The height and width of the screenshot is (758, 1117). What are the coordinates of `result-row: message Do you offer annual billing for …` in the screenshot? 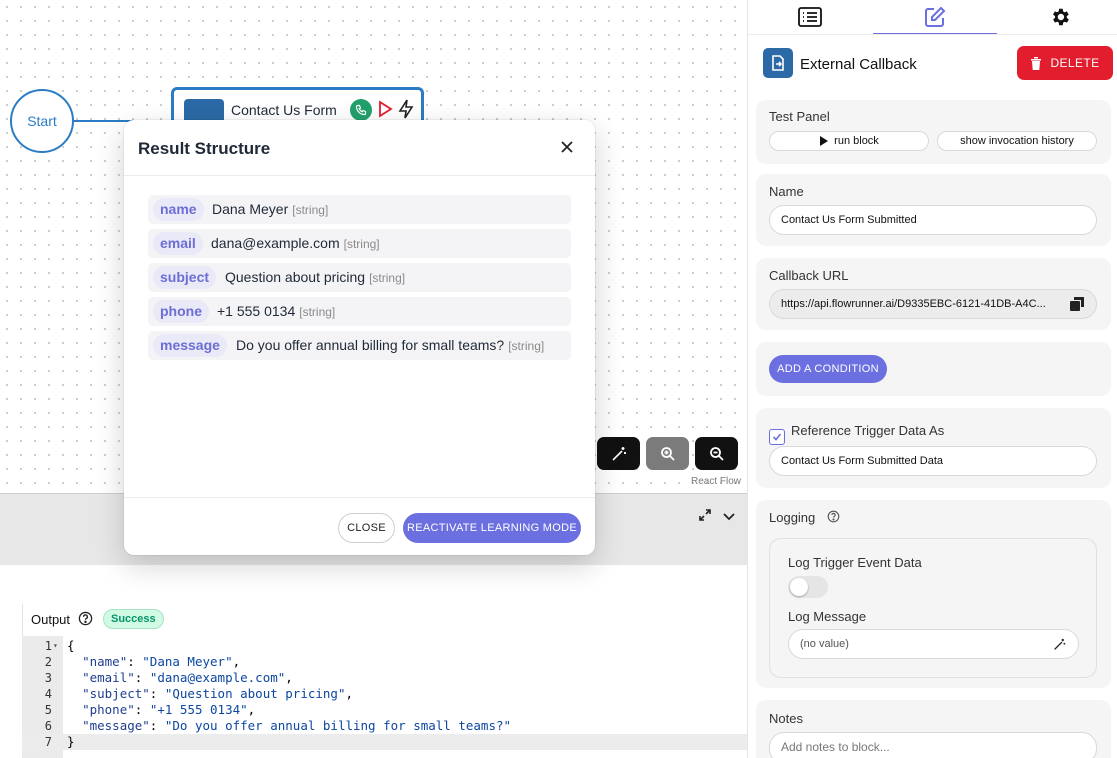 It's located at (359, 345).